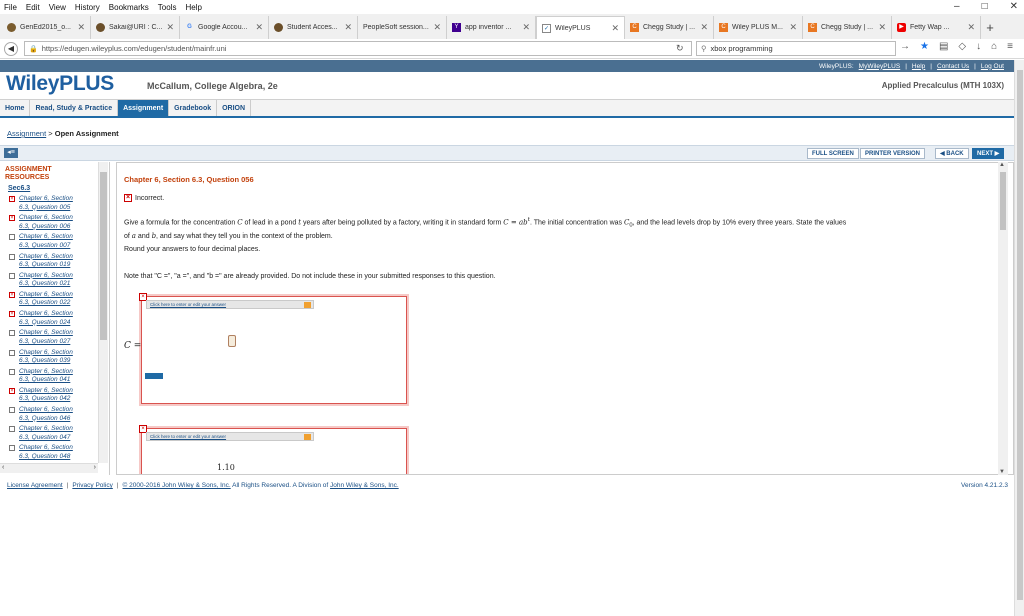 The width and height of the screenshot is (1024, 616). I want to click on browser-tab-active: ✓ WileyPLUS ✕, so click(580, 27).